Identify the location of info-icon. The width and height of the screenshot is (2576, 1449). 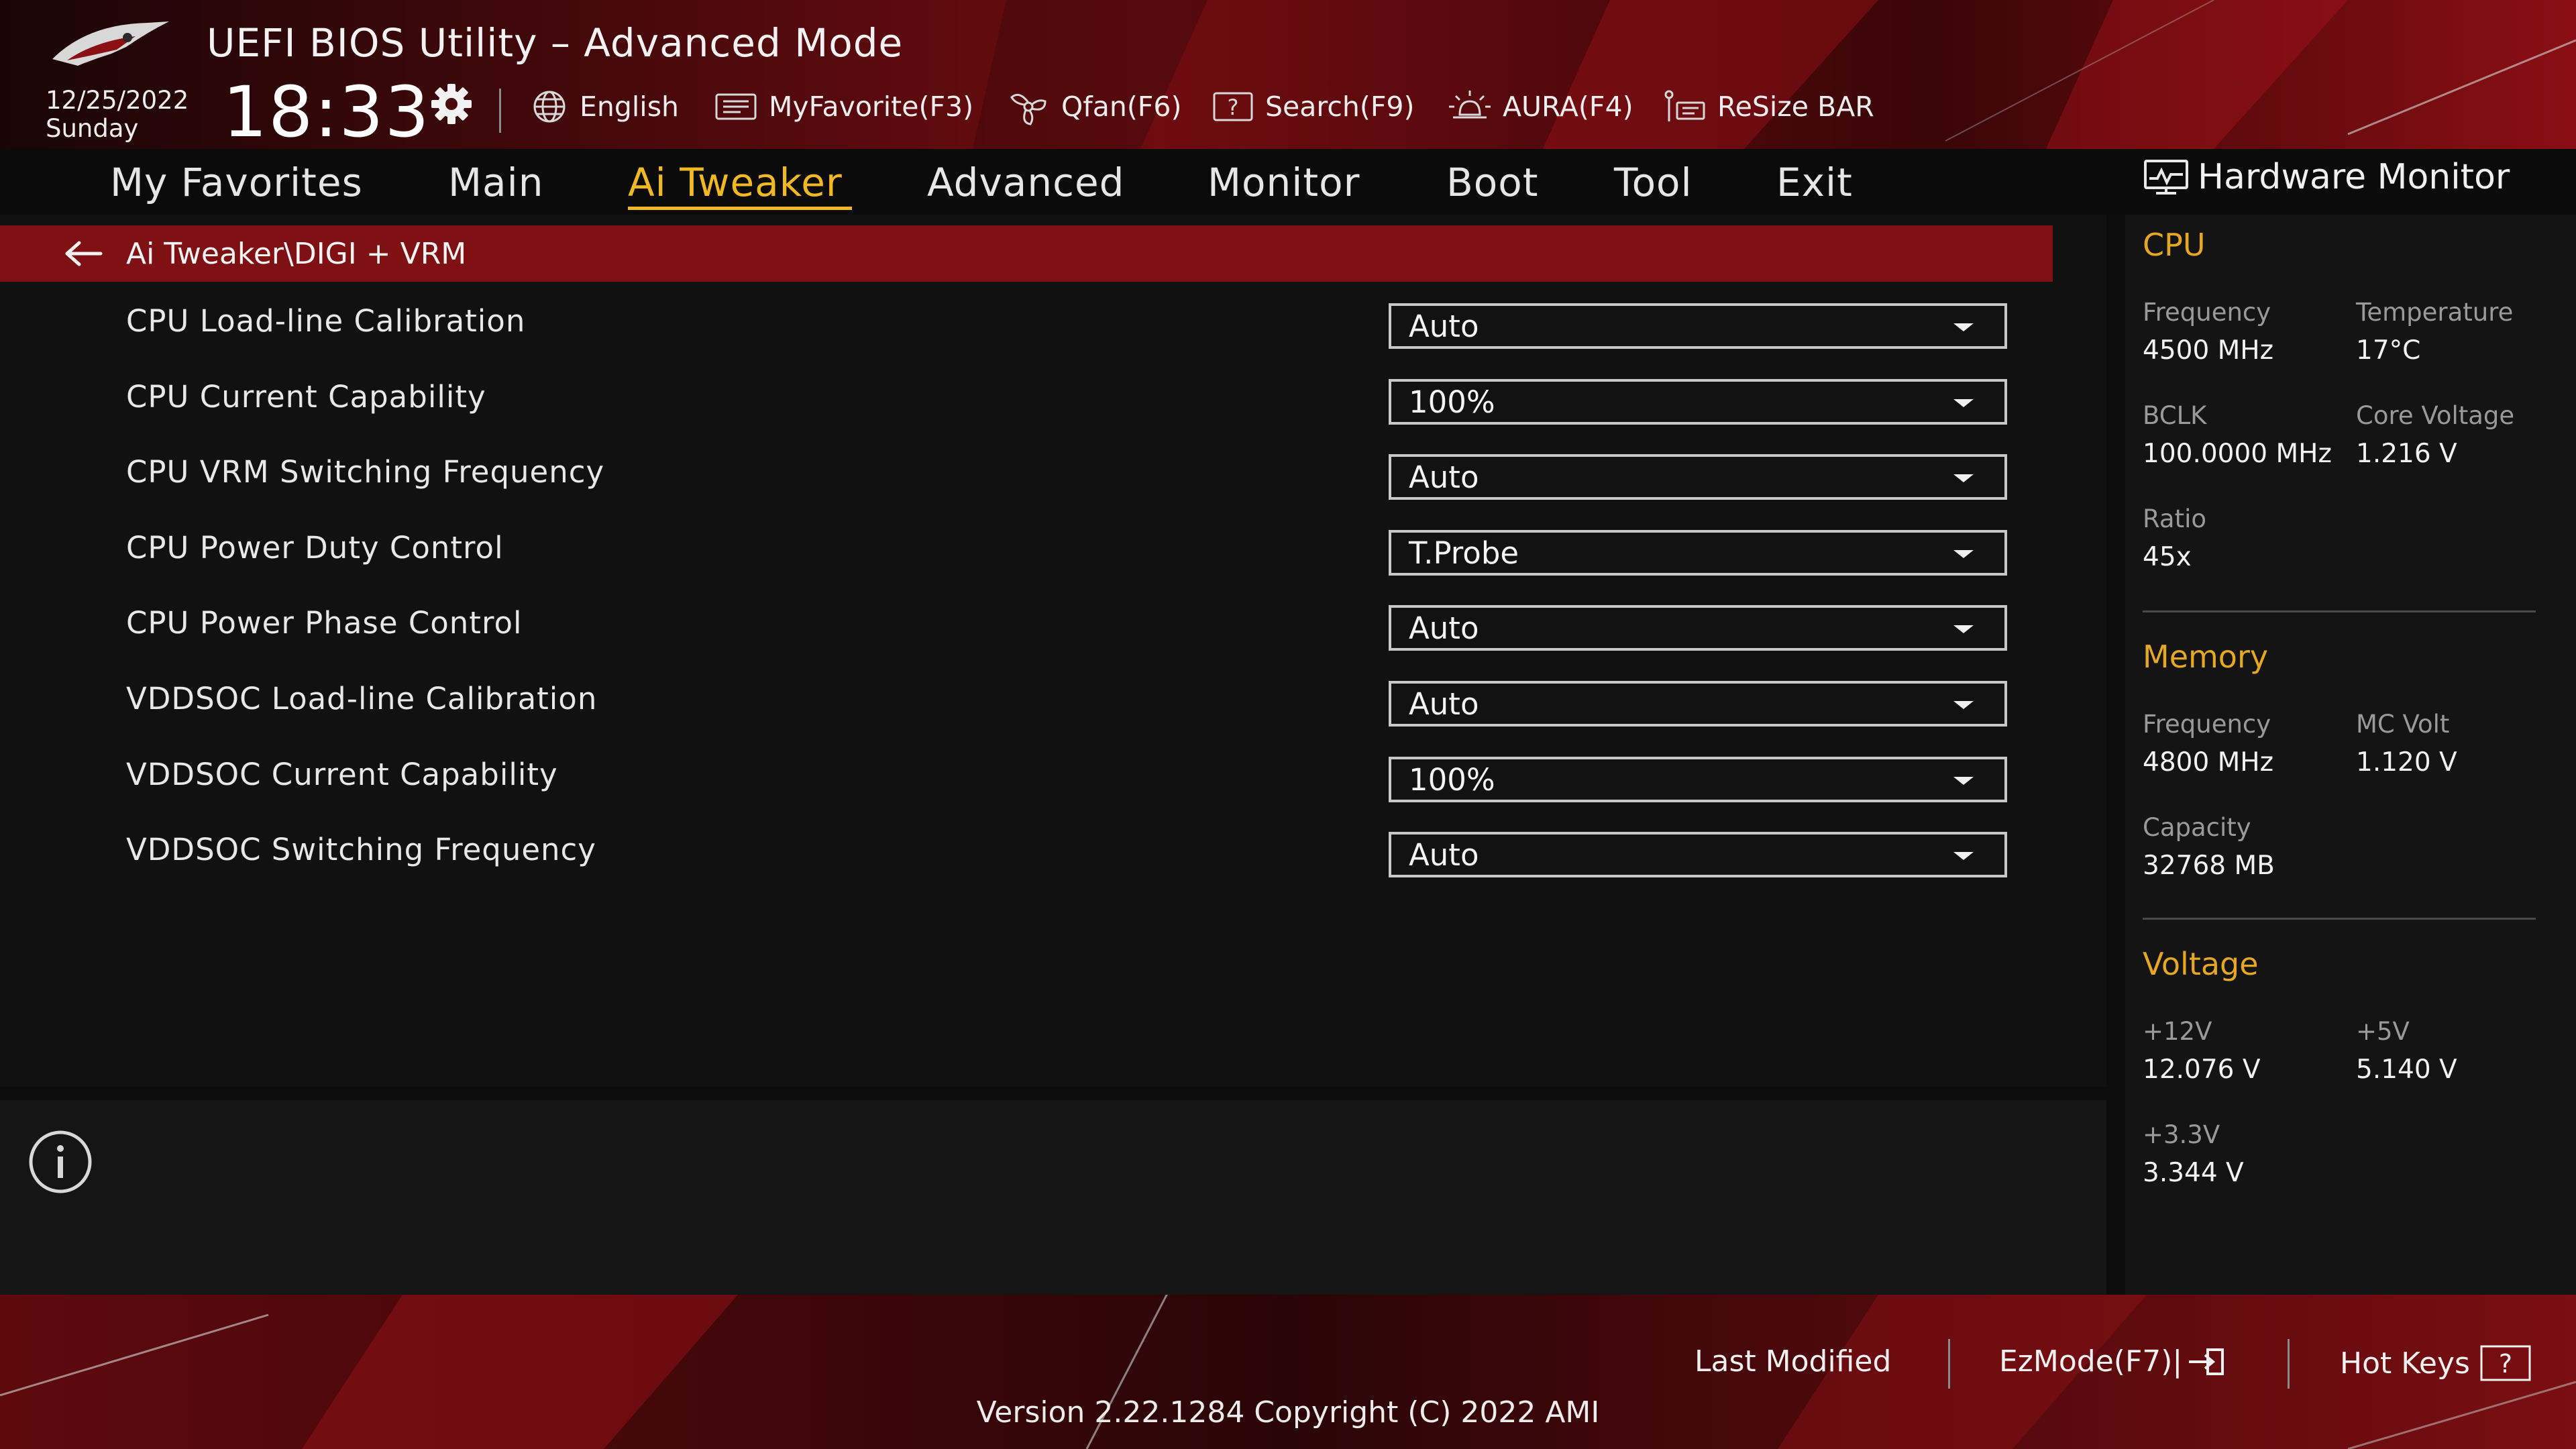
(60, 1161).